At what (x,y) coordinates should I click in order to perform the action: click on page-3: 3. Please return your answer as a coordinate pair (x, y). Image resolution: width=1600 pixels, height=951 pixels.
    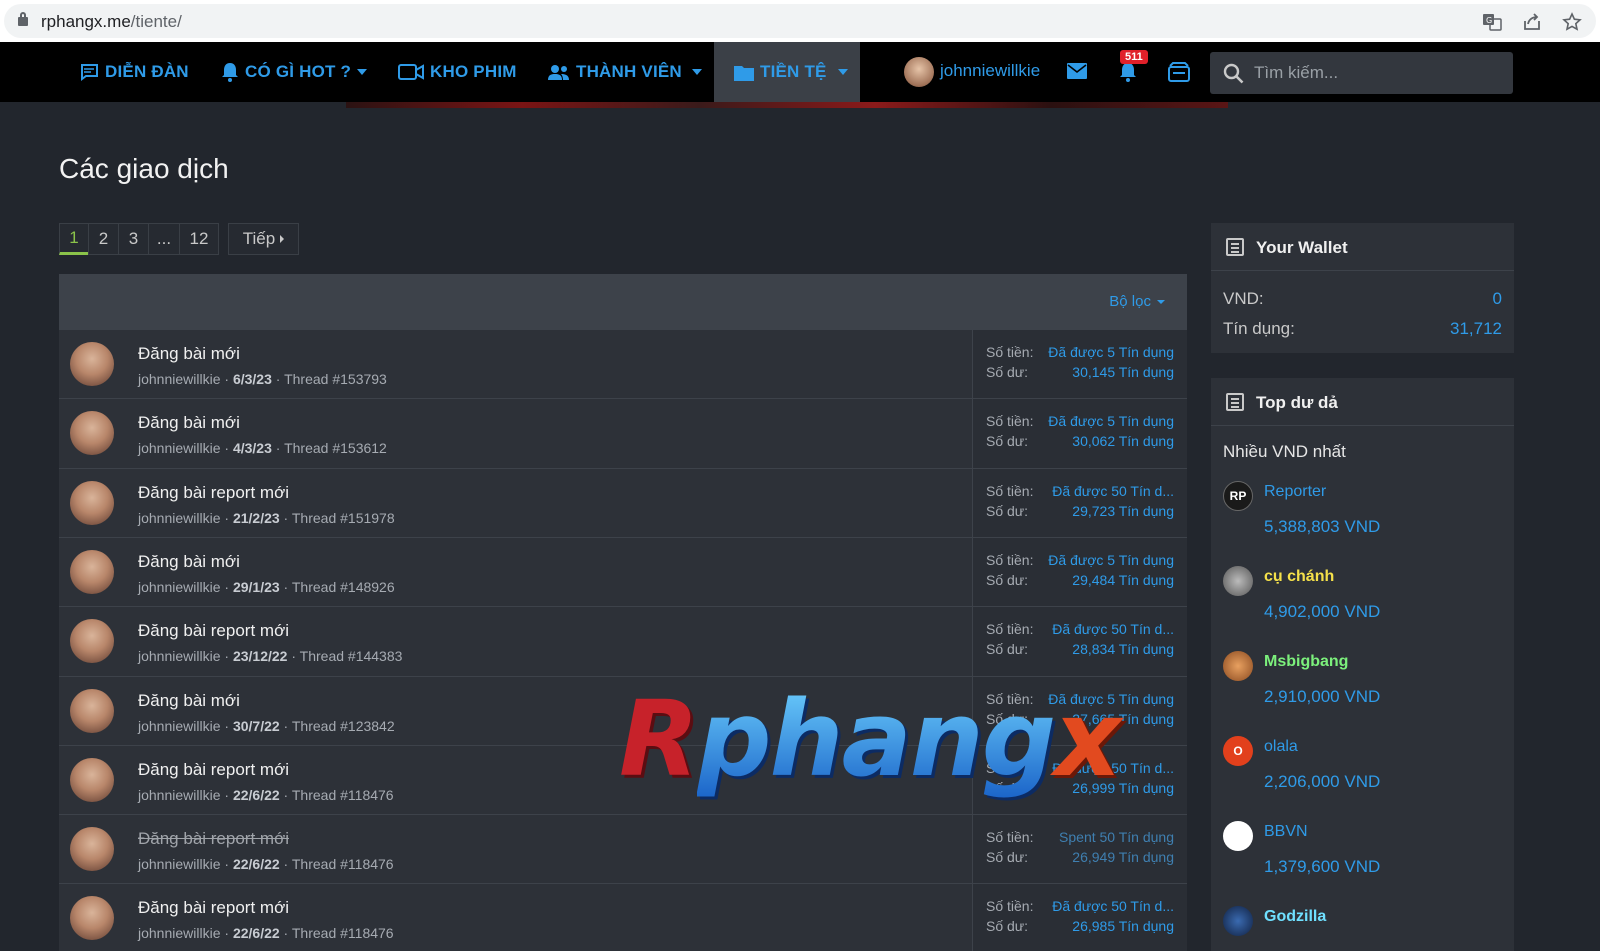
    Looking at the image, I should click on (133, 239).